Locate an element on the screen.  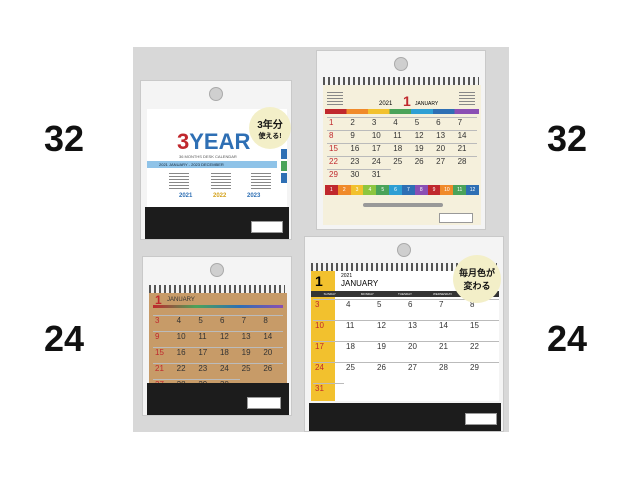
month-tab-row: 1 2 3 4 5 6 7 8 9 10 11 12 is located at coordinates (402, 190).